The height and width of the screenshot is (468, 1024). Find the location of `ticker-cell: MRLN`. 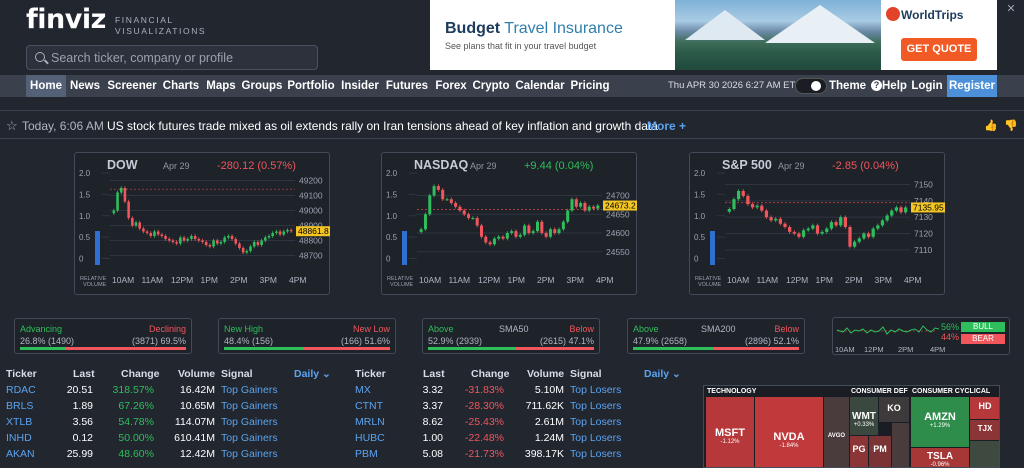

ticker-cell: MRLN is located at coordinates (370, 422).